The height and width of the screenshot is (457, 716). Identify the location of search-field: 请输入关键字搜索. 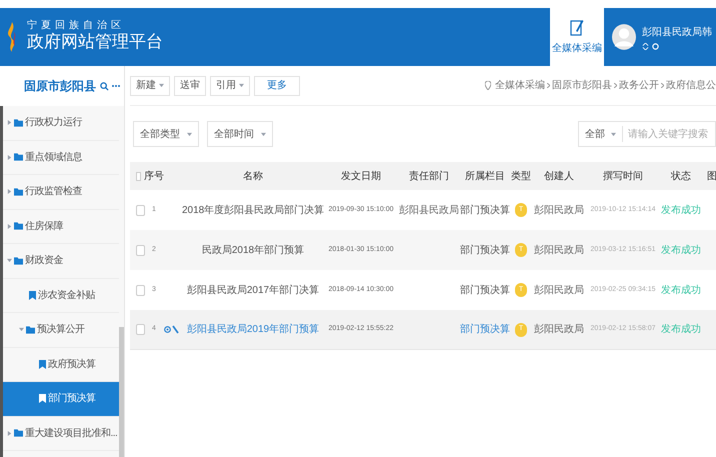
(669, 134).